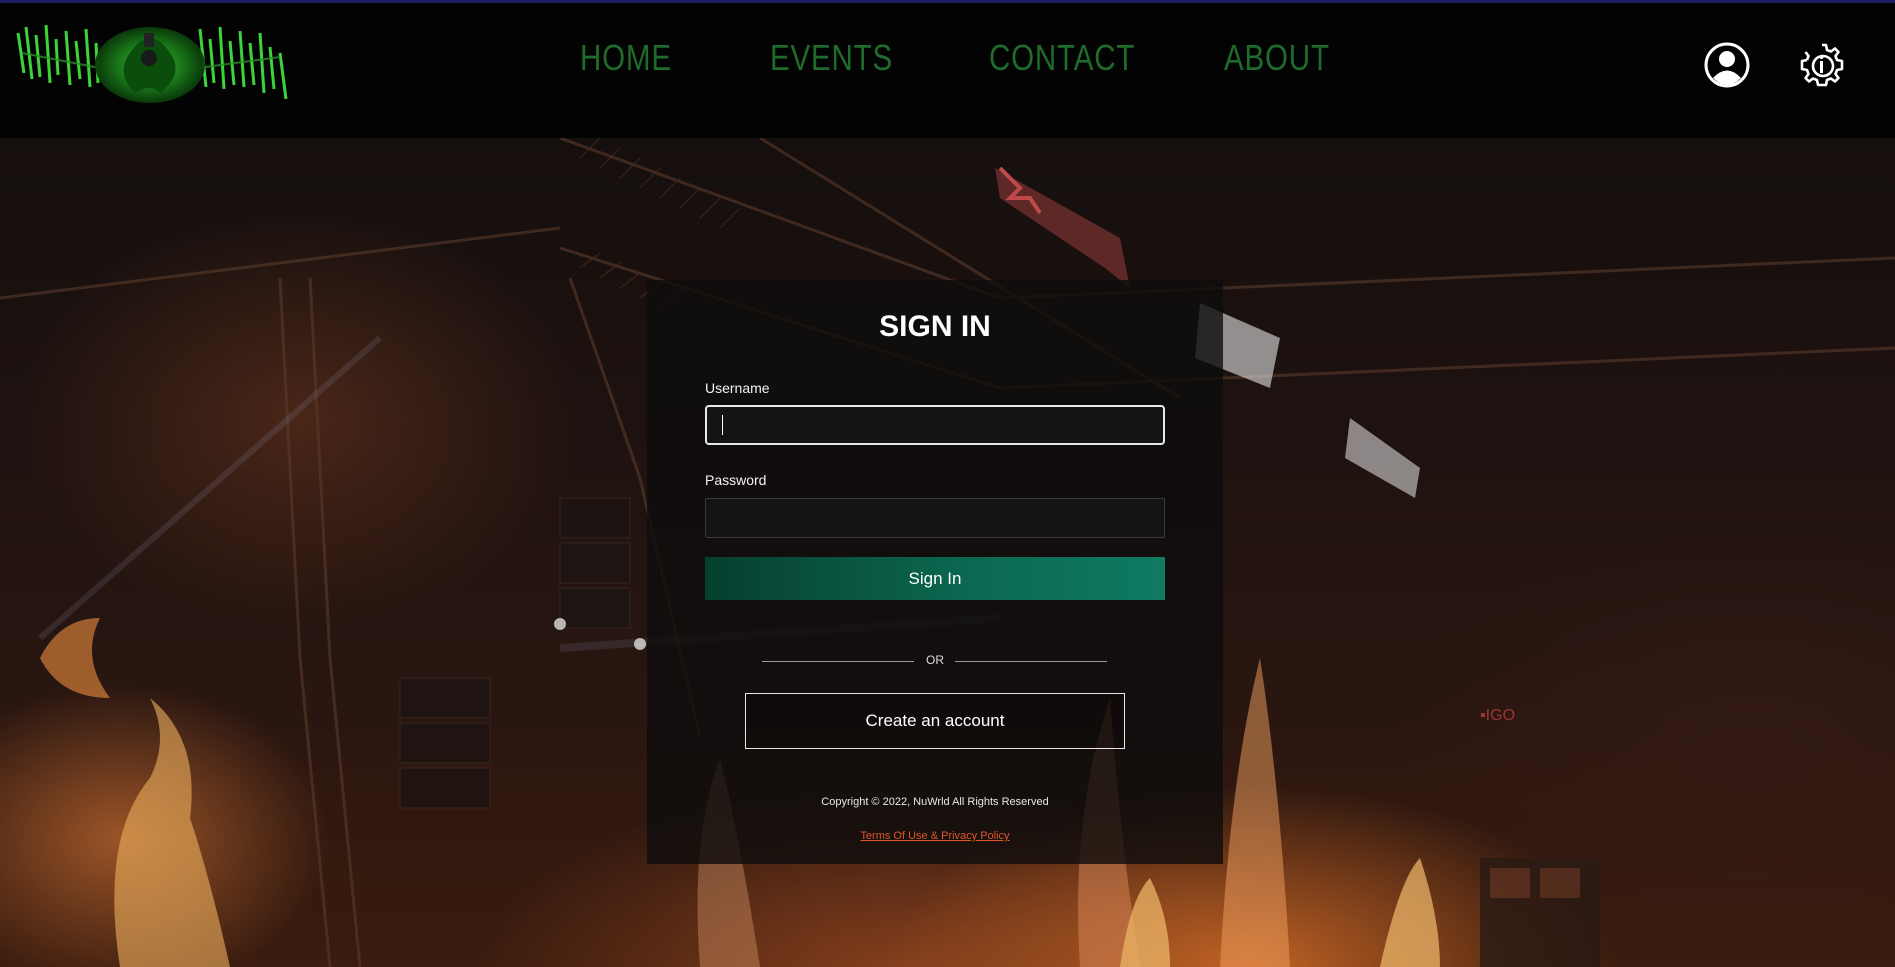 This screenshot has height=967, width=1895. Describe the element at coordinates (935, 326) in the screenshot. I see `signin-title: SIGN IN` at that location.